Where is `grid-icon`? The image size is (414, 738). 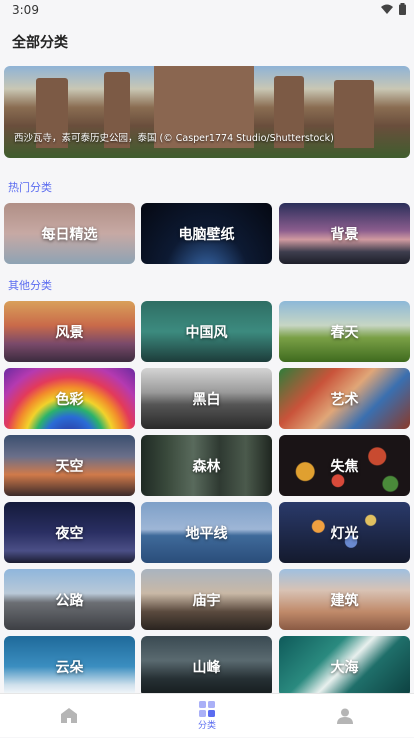
grid-icon is located at coordinates (207, 709).